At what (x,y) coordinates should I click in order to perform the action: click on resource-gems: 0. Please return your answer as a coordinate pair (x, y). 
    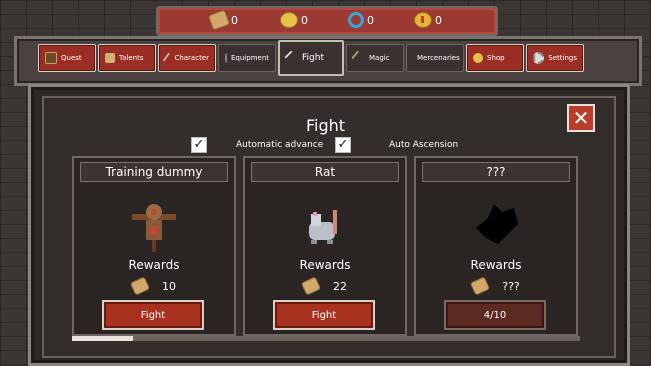
    Looking at the image, I should click on (428, 20).